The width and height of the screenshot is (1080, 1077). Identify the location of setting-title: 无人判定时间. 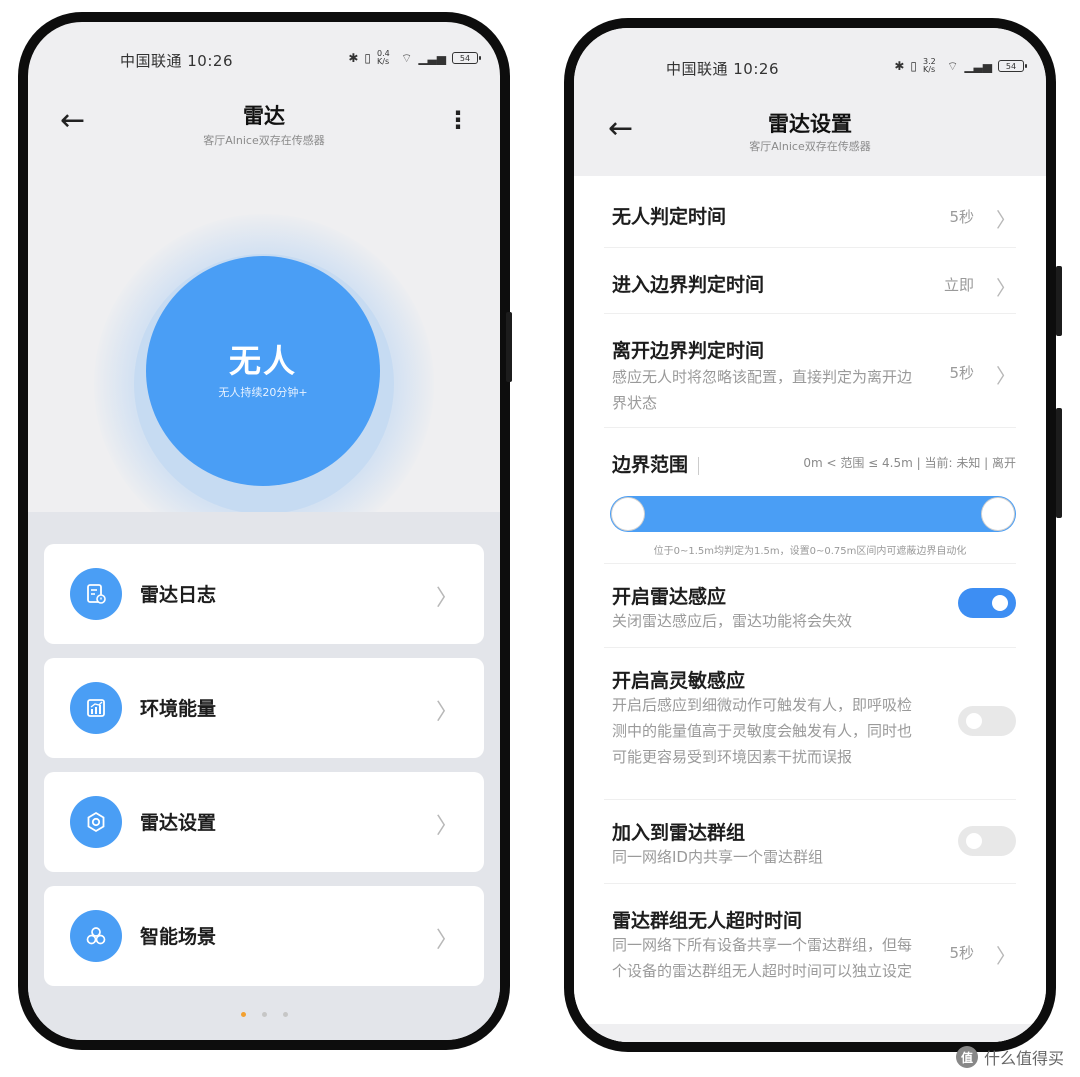
(669, 217).